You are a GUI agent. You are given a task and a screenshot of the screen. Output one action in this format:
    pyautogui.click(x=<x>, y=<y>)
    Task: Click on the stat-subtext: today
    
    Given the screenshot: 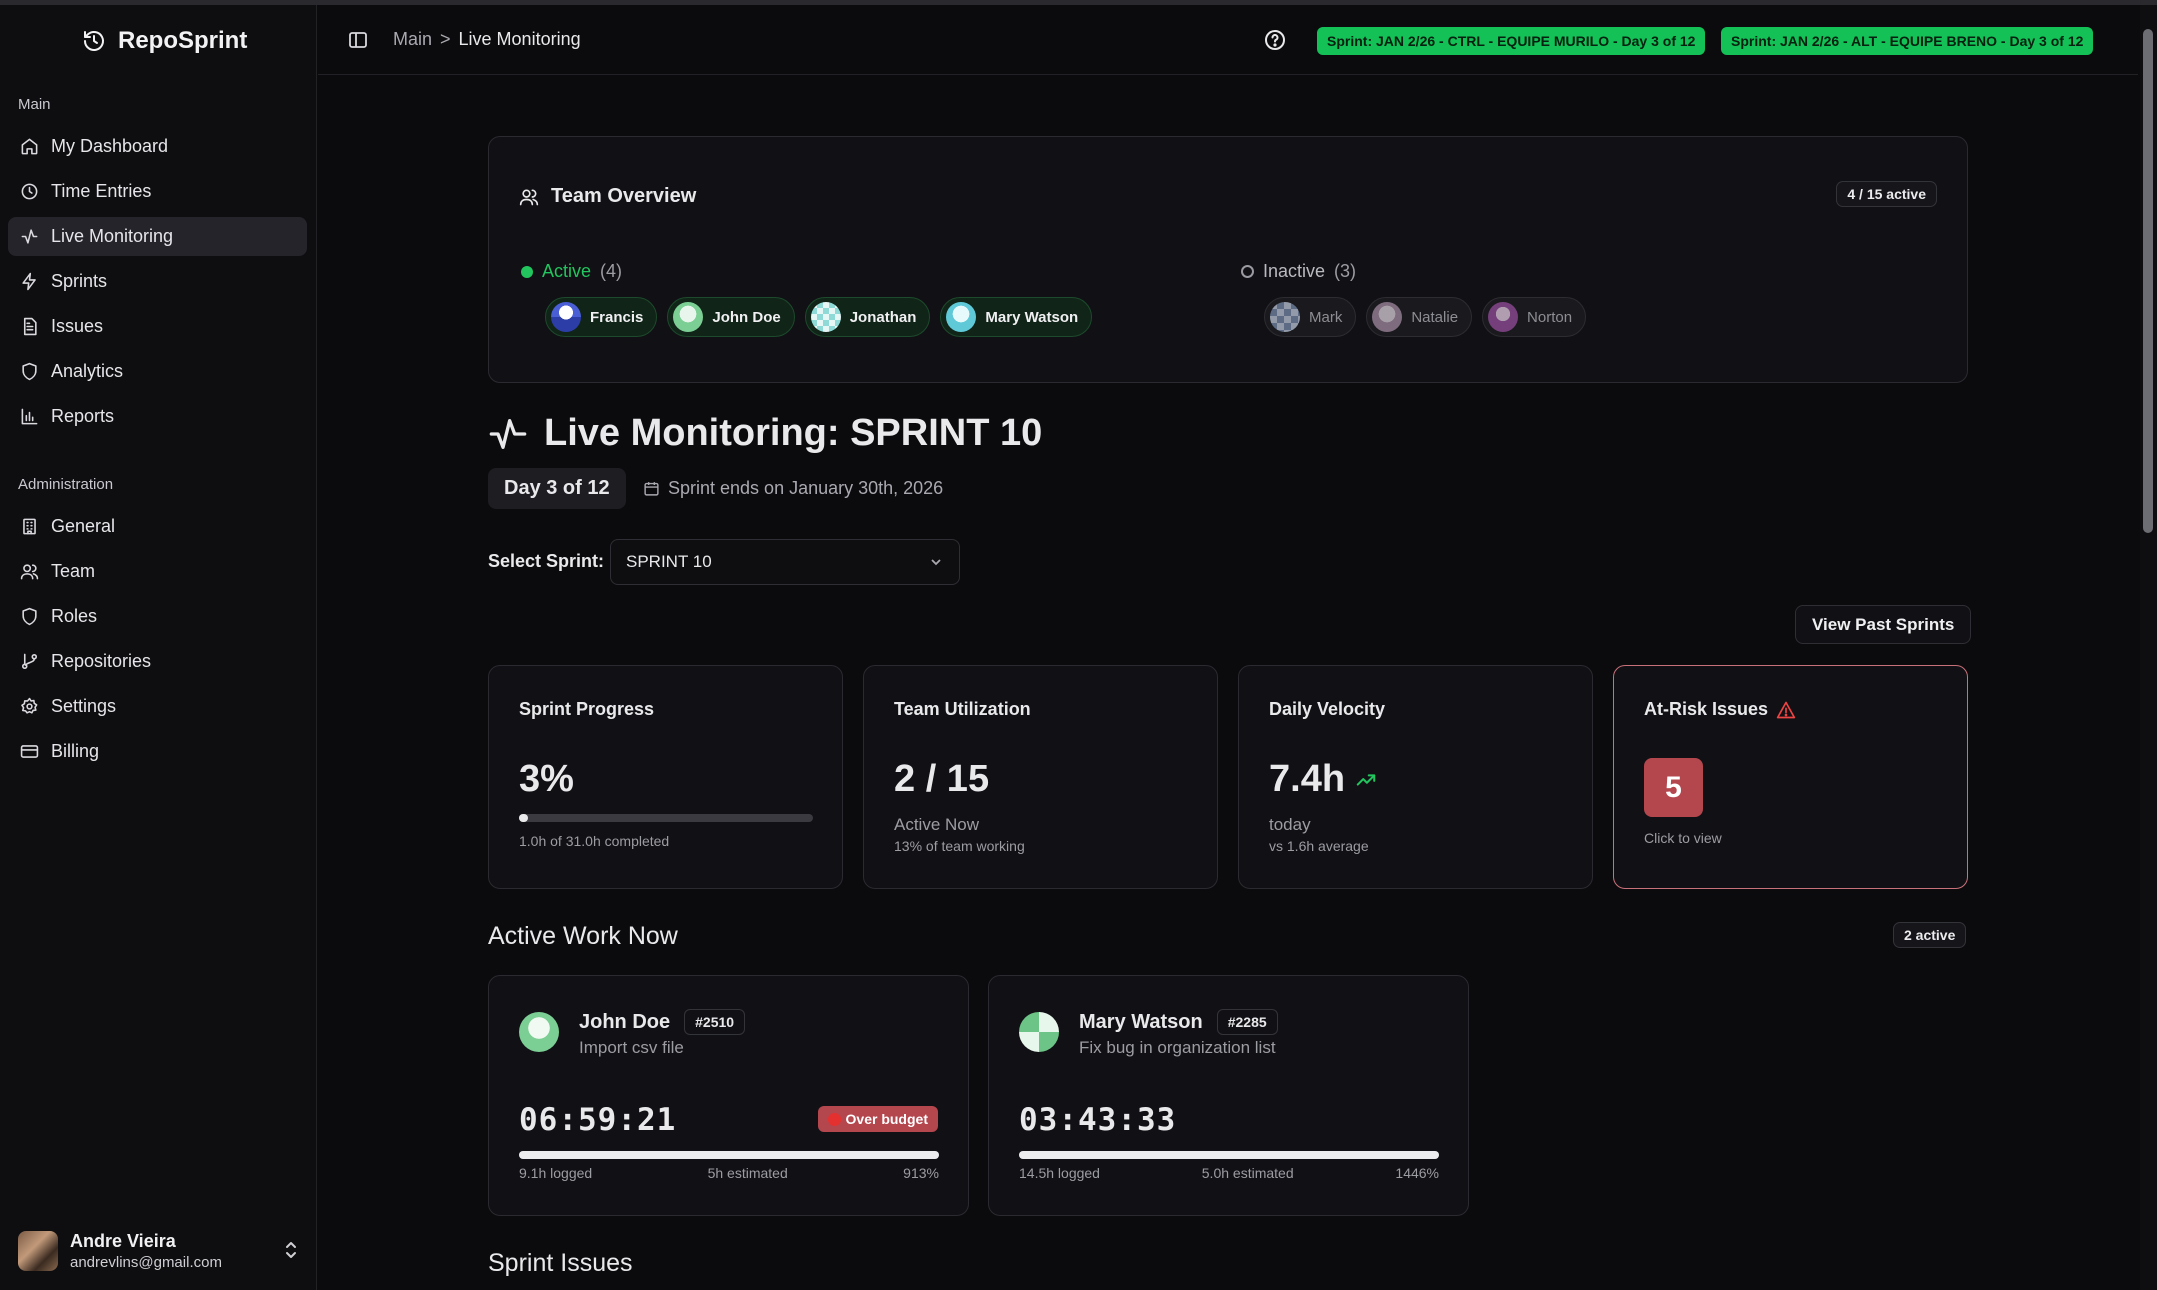 What is the action you would take?
    pyautogui.click(x=1290, y=824)
    